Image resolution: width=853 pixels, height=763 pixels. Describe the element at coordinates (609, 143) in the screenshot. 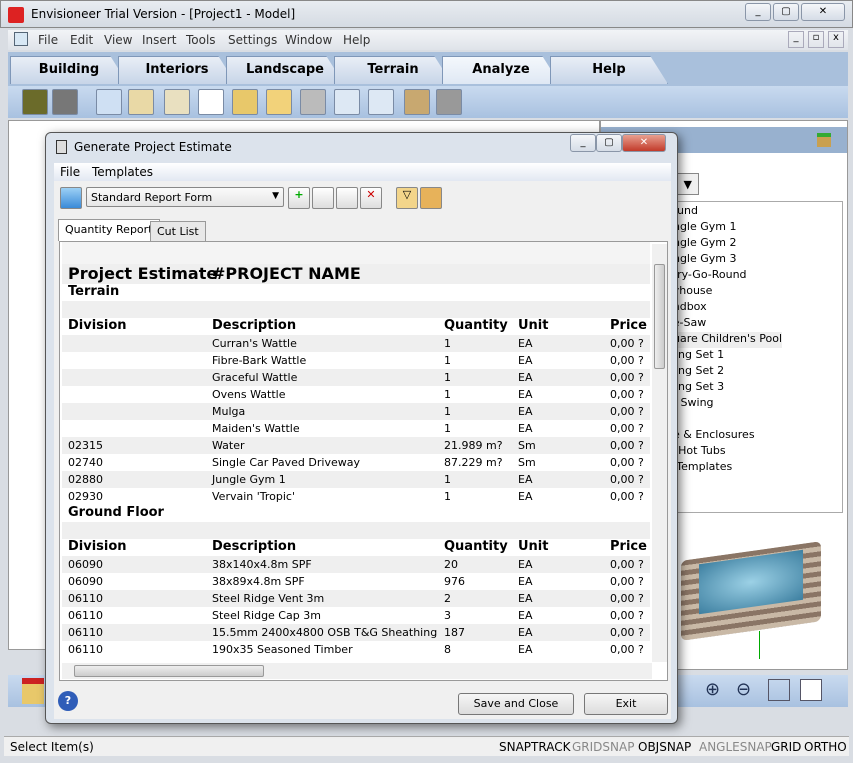

I see `dialog-maximize-button: ▢` at that location.